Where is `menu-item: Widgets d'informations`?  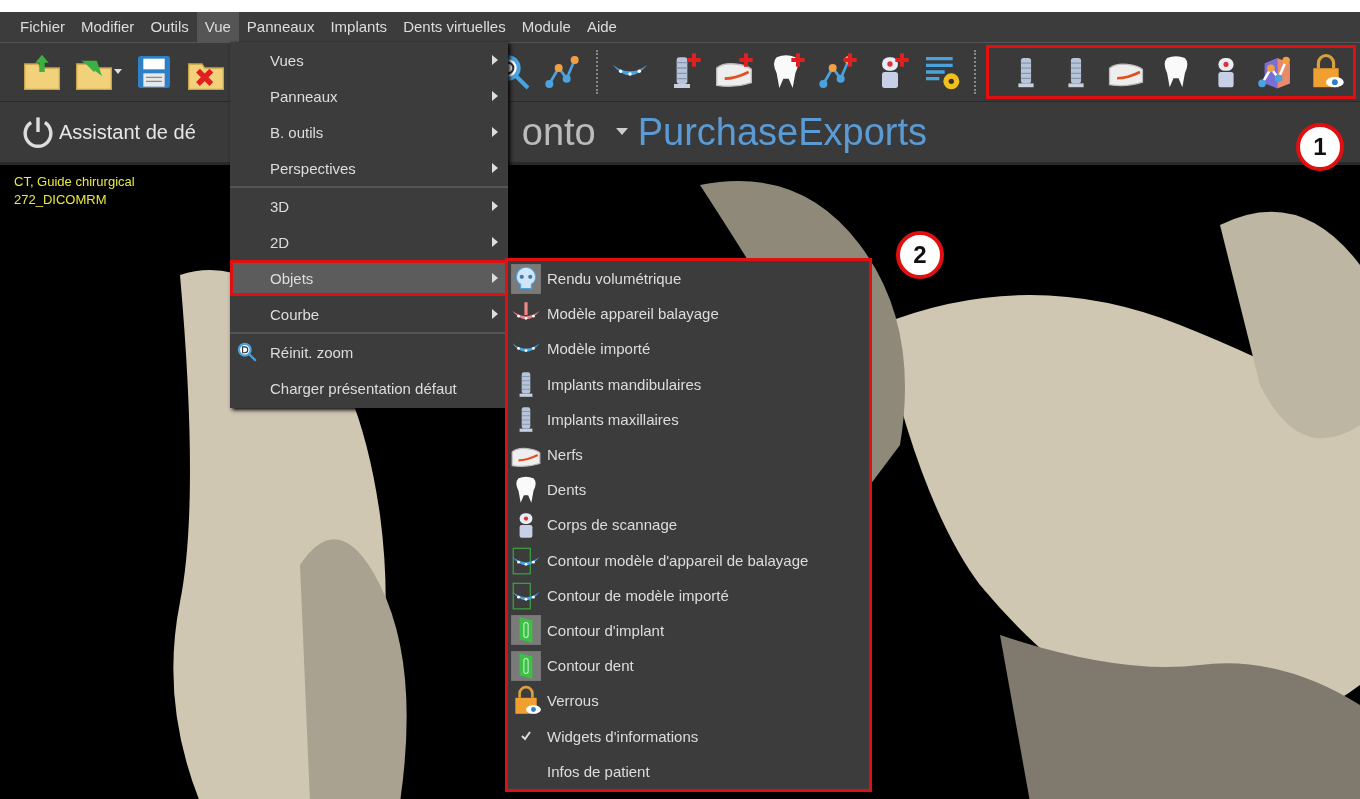 menu-item: Widgets d'informations is located at coordinates (688, 736).